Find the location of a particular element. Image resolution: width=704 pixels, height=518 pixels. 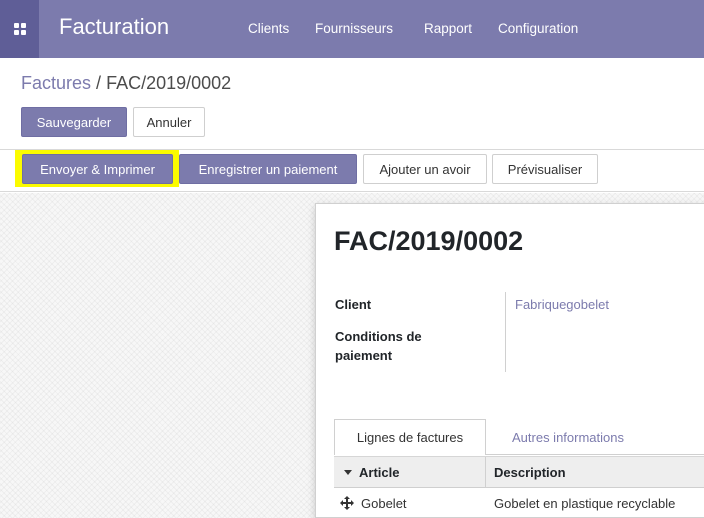

lines-table-header: Article Description is located at coordinates (519, 472).